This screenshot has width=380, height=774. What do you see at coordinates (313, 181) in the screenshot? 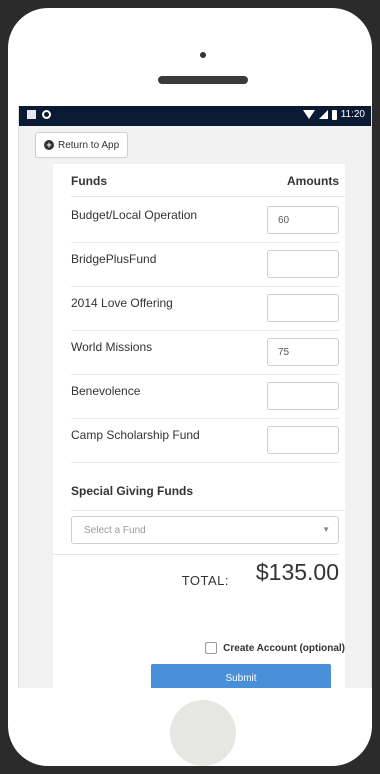
I see `header-amounts: Amounts` at bounding box center [313, 181].